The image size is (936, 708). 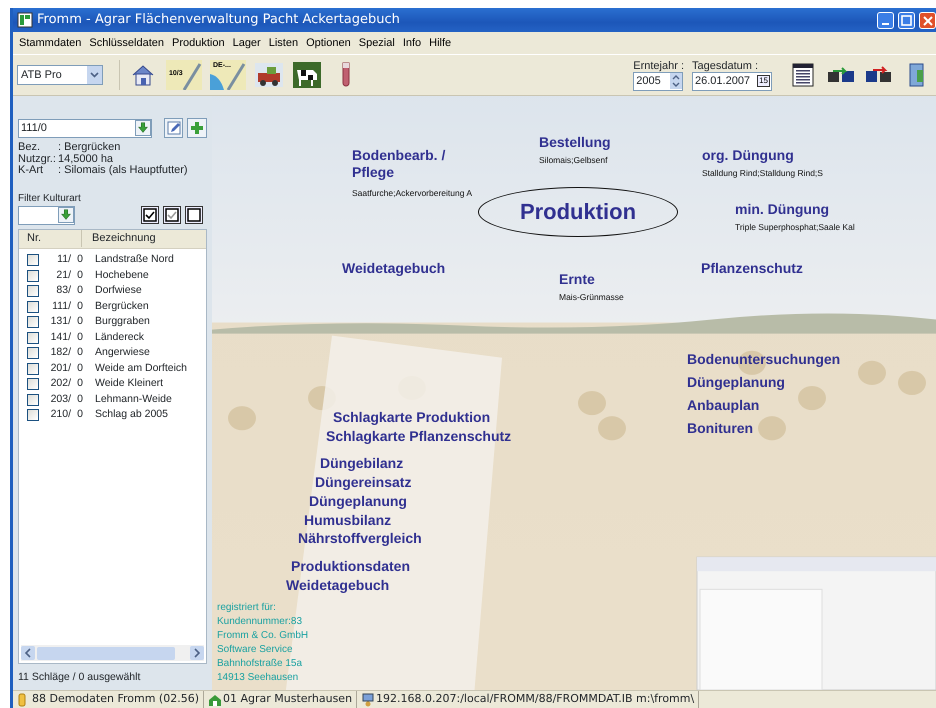 I want to click on edit-button, so click(x=174, y=128).